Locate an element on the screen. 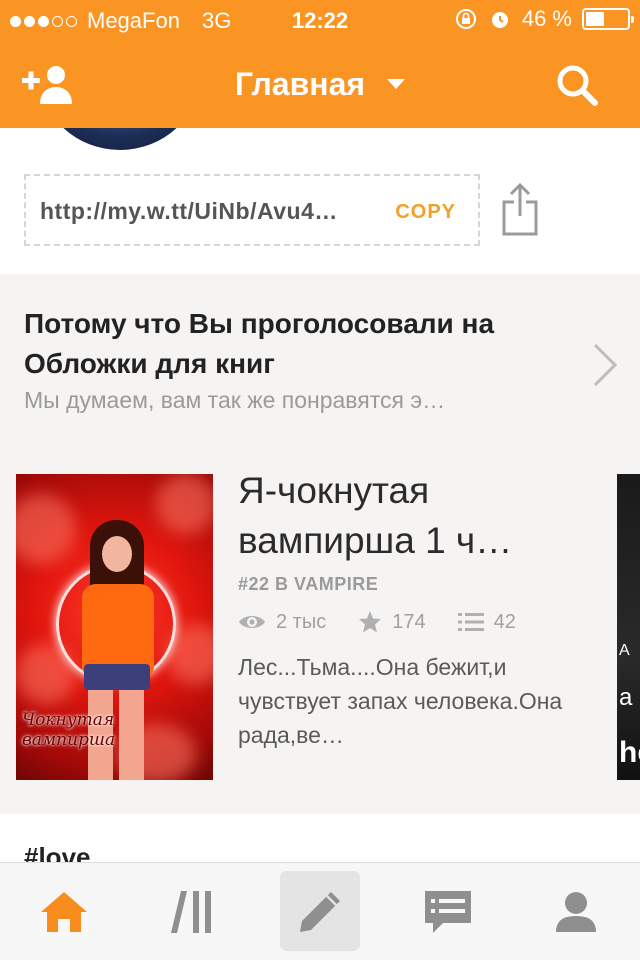 The image size is (640, 960). peek-text-2: a is located at coordinates (626, 697).